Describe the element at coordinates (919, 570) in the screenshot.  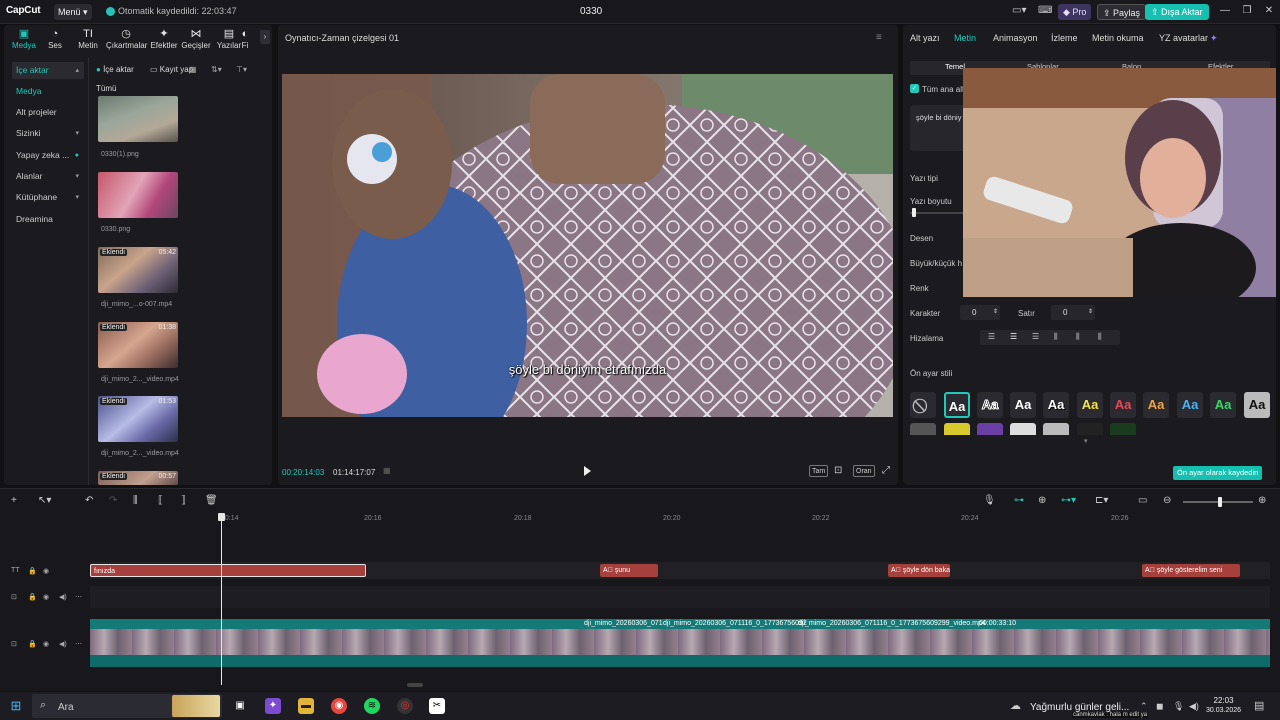
I see `text-clip: A⃞ şöyle dön baka` at that location.